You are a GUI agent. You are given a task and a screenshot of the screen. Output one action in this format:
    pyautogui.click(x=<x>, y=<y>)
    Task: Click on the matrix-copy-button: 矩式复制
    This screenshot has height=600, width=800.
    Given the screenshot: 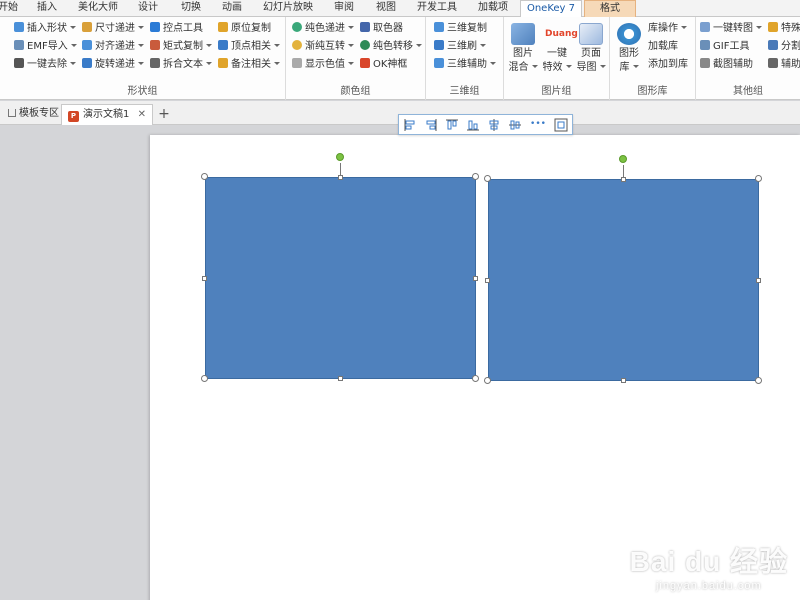 What is the action you would take?
    pyautogui.click(x=181, y=47)
    